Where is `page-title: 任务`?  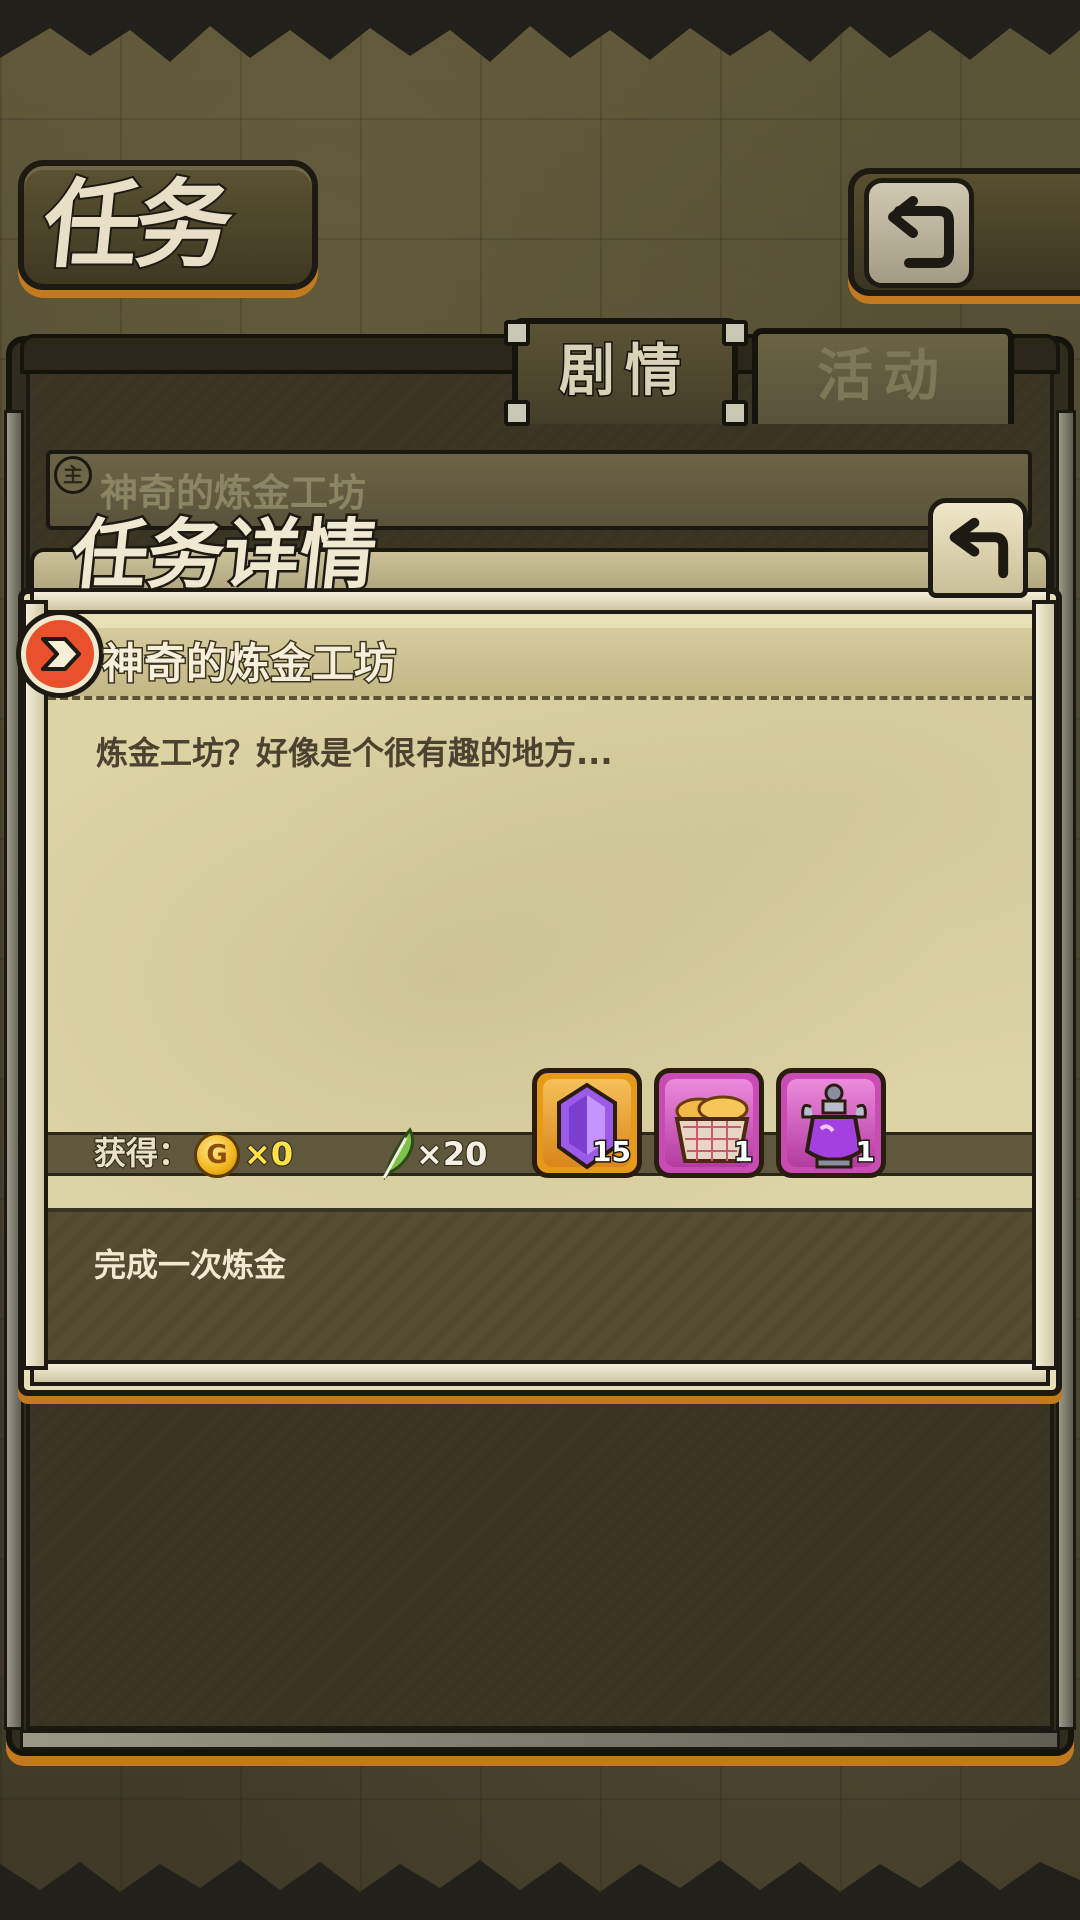
page-title: 任务 is located at coordinates (136, 224).